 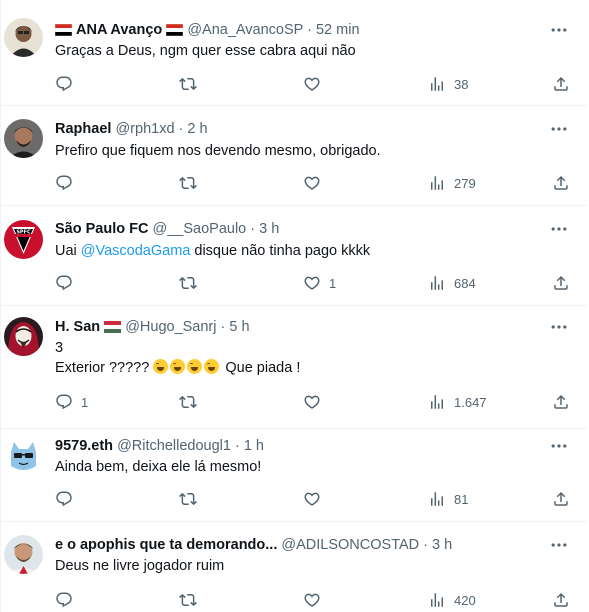 What do you see at coordinates (83, 129) in the screenshot?
I see `display-name: Raphael` at bounding box center [83, 129].